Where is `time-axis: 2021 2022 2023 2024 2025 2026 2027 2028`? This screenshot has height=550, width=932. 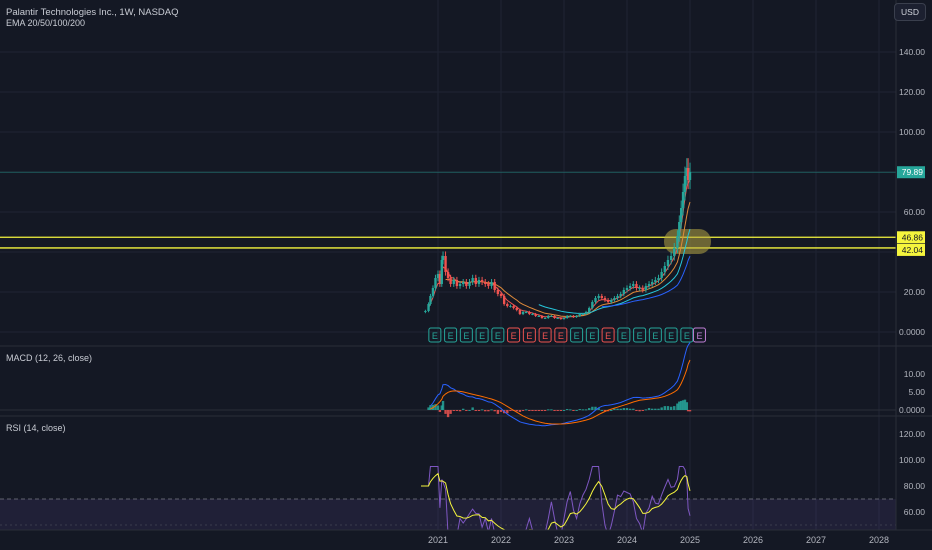 time-axis: 2021 2022 2023 2024 2025 2026 2027 2028 is located at coordinates (466, 539).